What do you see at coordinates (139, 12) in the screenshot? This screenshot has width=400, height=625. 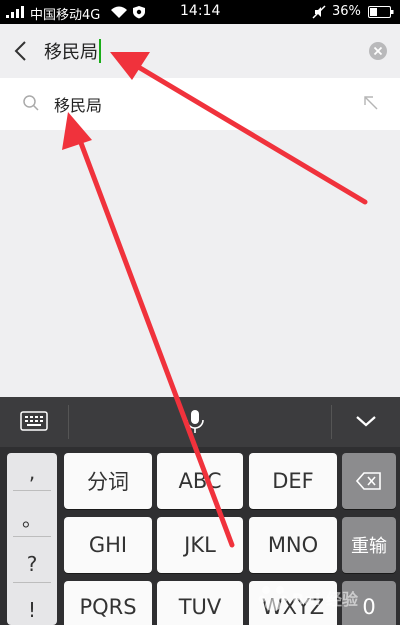 I see `shield-icon` at bounding box center [139, 12].